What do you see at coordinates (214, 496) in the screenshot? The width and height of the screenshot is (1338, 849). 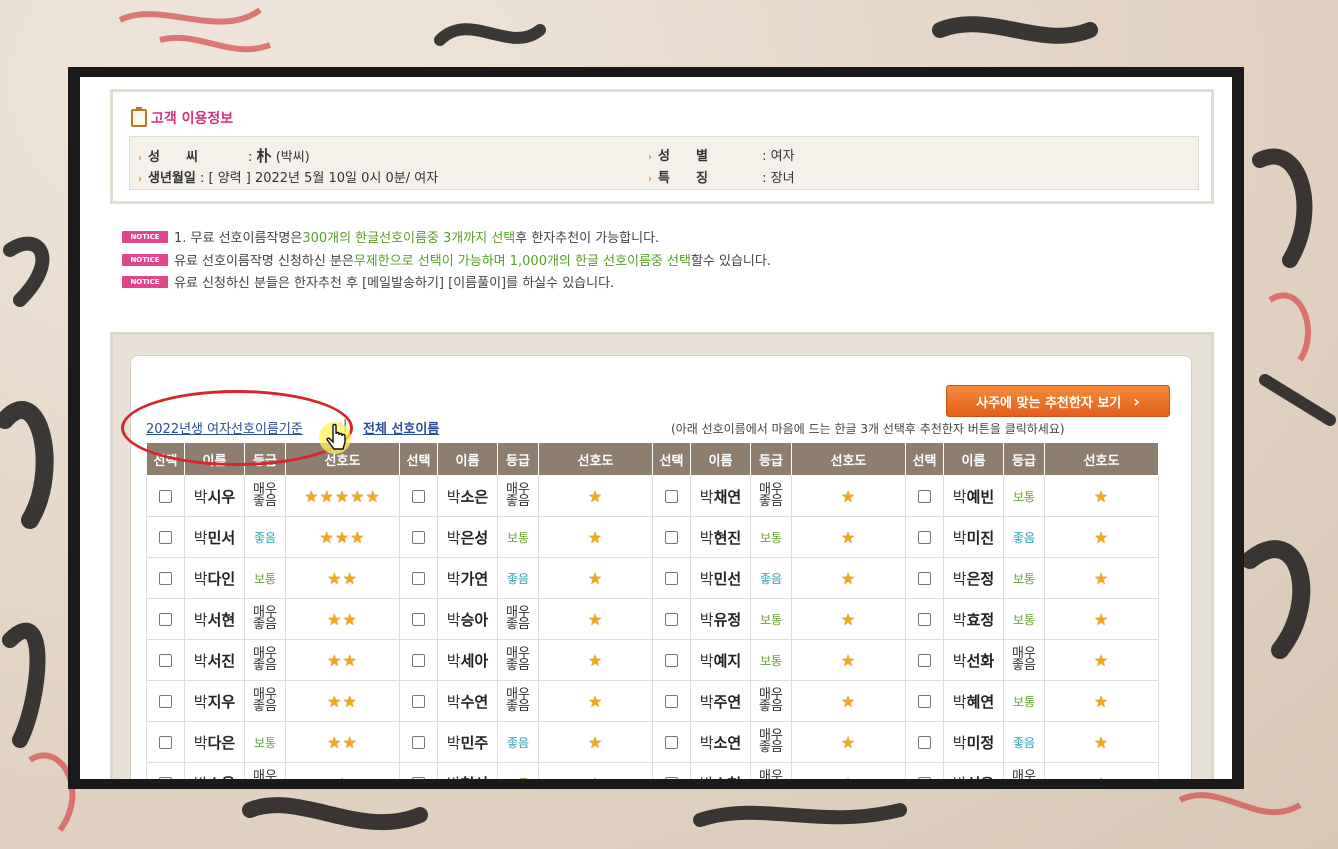 I see `name-cell: 박시우` at bounding box center [214, 496].